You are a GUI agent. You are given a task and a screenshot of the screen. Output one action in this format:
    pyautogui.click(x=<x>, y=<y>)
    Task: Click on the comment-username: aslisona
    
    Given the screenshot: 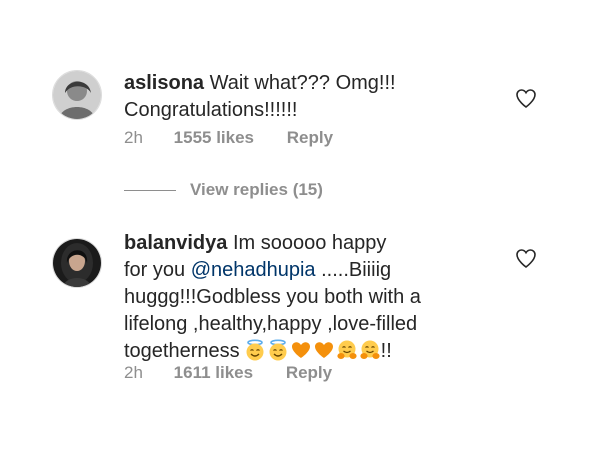 What is the action you would take?
    pyautogui.click(x=164, y=83)
    